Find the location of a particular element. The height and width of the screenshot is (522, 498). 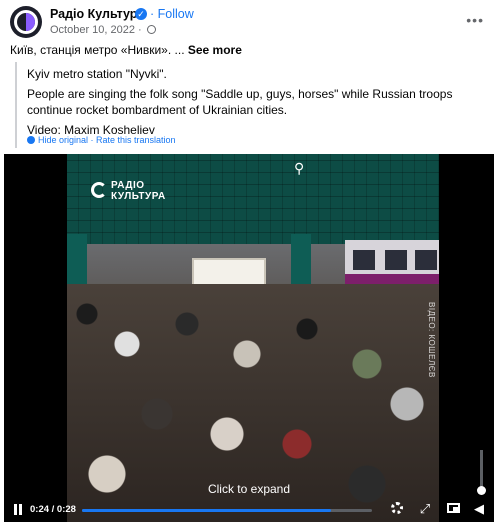

logo-line-1: РАДІО is located at coordinates (128, 185).